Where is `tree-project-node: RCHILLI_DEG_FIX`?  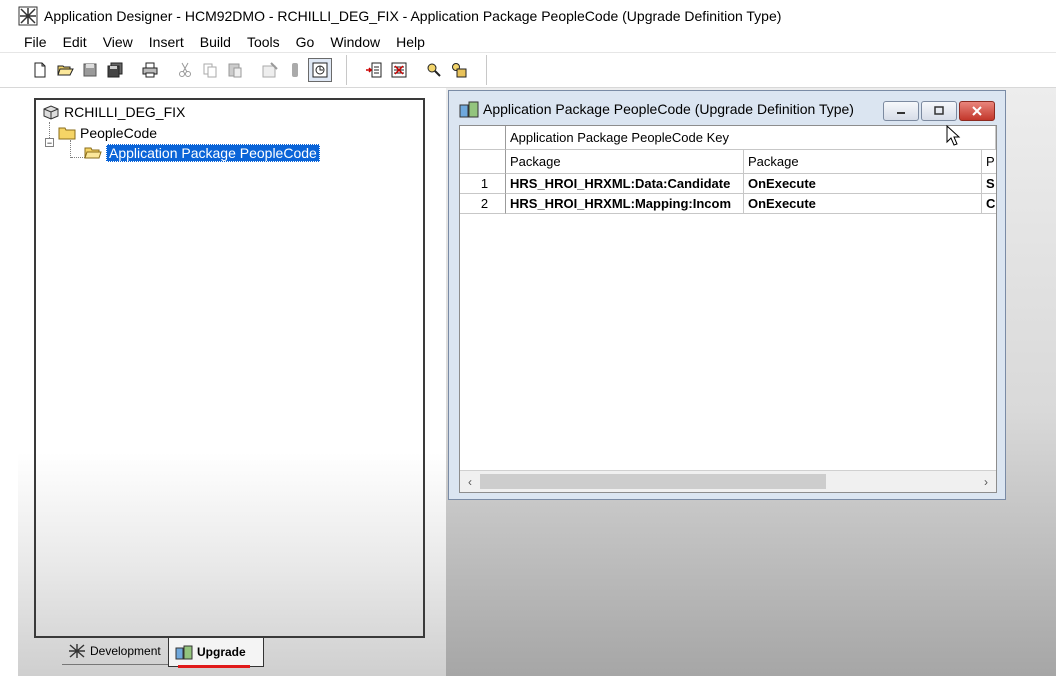
tree-project-node: RCHILLI_DEG_FIX is located at coordinates (113, 112).